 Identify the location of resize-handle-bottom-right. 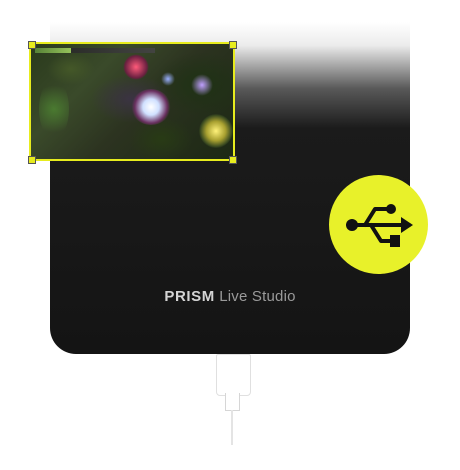
(233, 160).